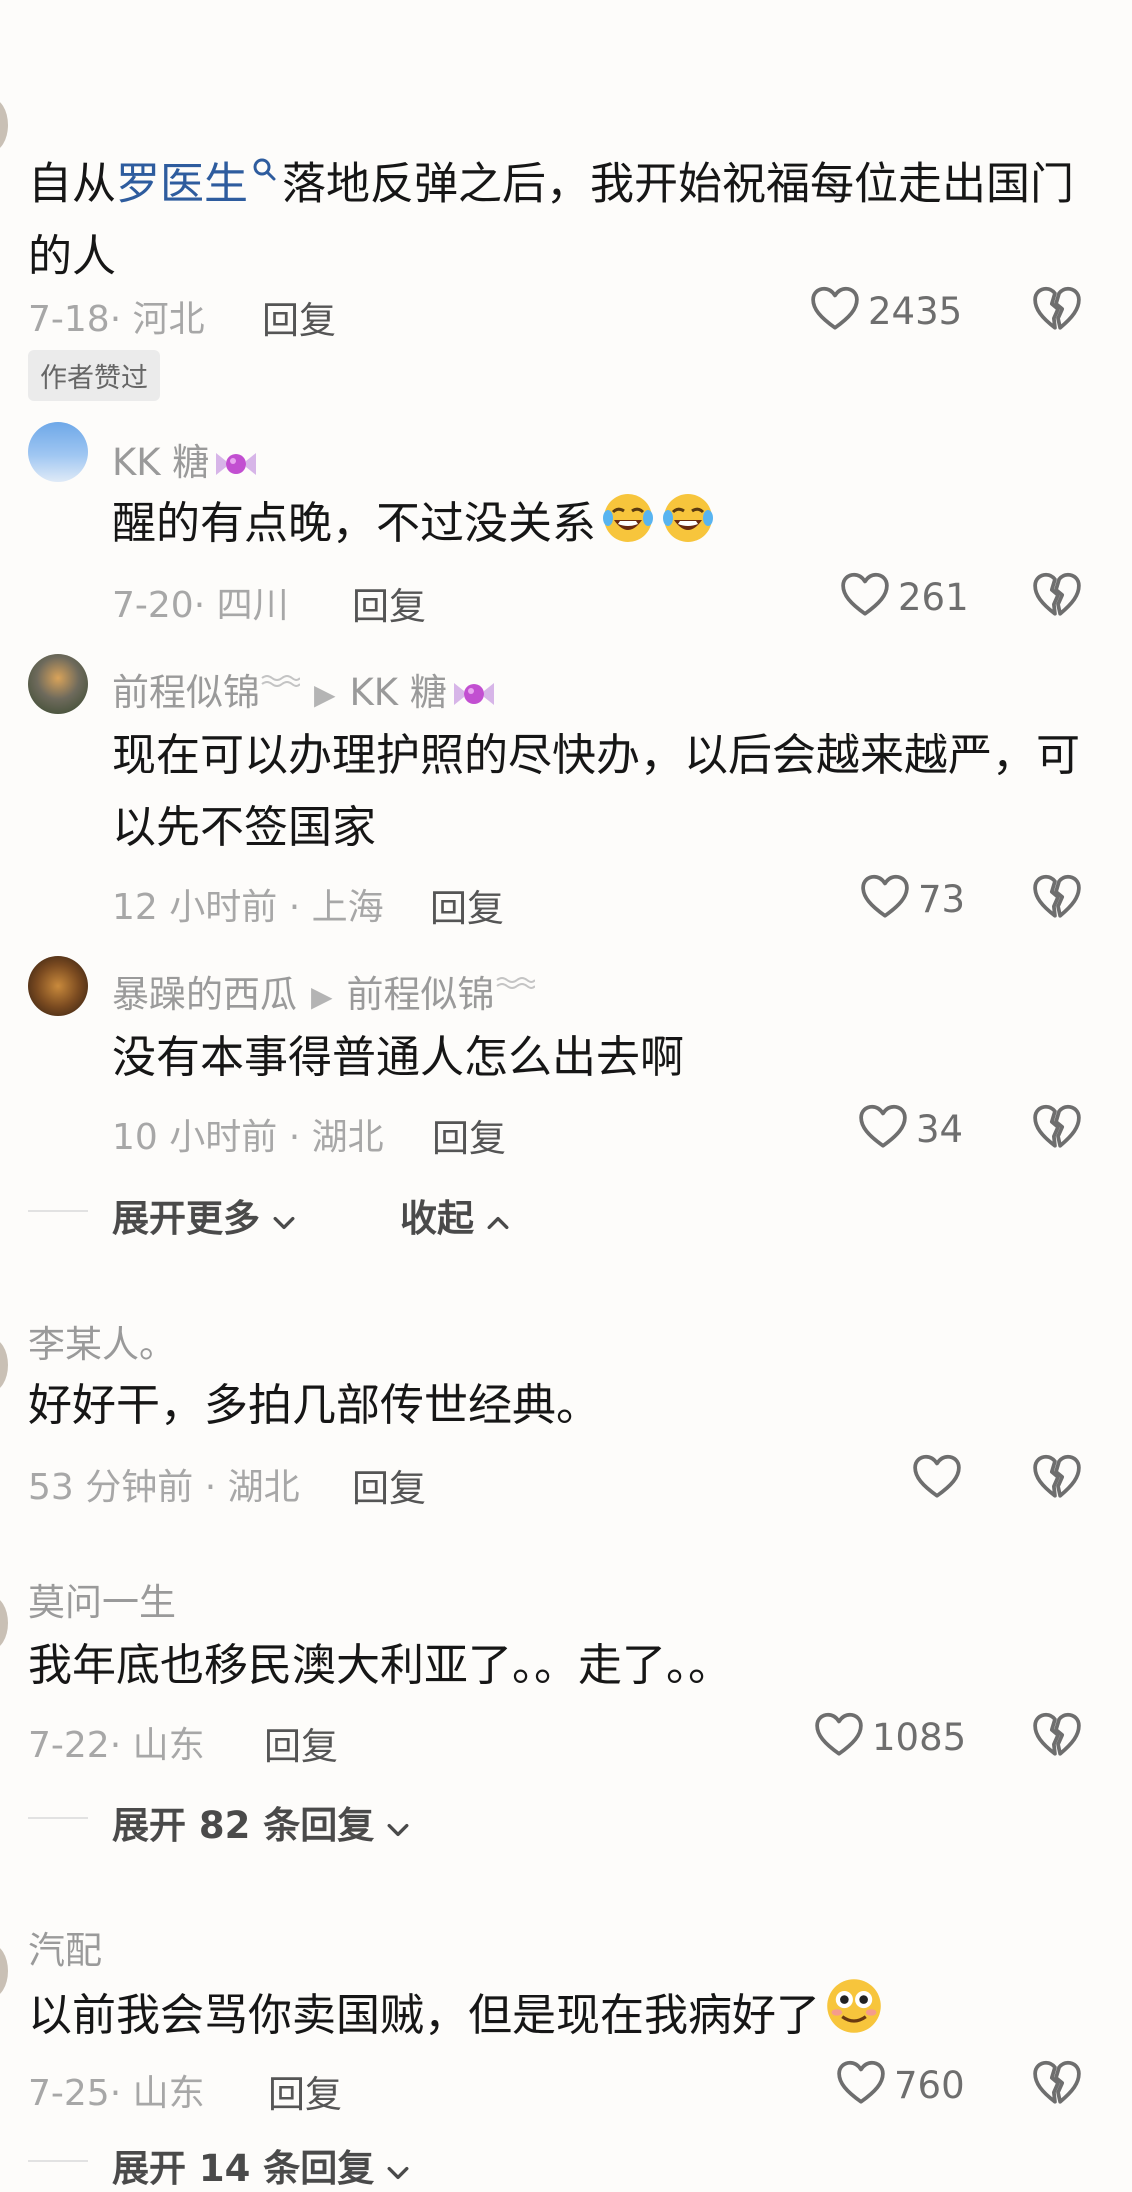  What do you see at coordinates (322, 996) in the screenshot?
I see `reply-arrow-icon: ▶` at bounding box center [322, 996].